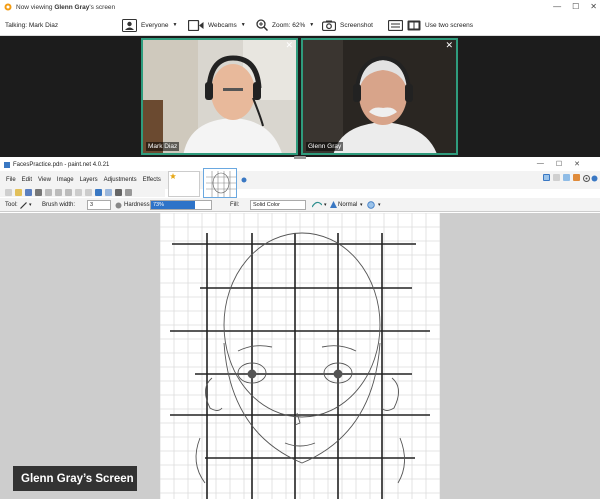  Describe the element at coordinates (576, 177) in the screenshot. I see `colors-window-icon` at that location.